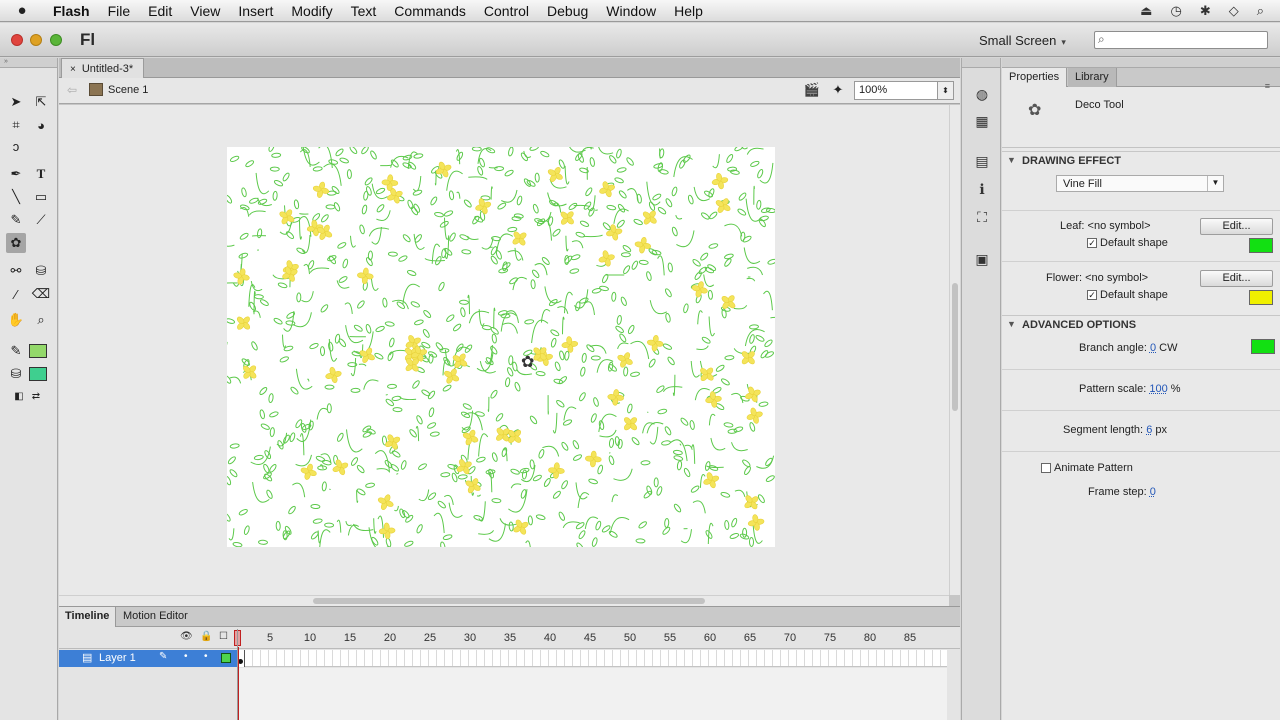 The width and height of the screenshot is (1280, 720). I want to click on selection-tool-icon: ➤, so click(16, 102).